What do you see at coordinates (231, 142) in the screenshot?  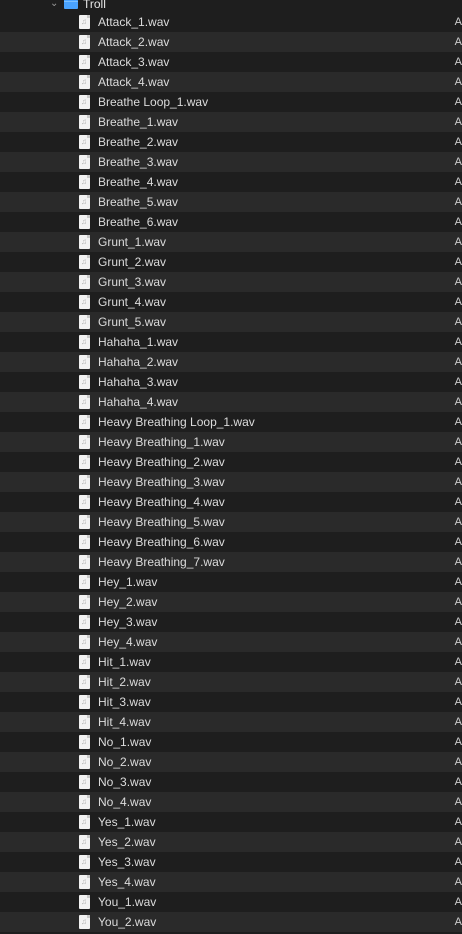 I see `file-row: ♫ Breathe_2.wav A` at bounding box center [231, 142].